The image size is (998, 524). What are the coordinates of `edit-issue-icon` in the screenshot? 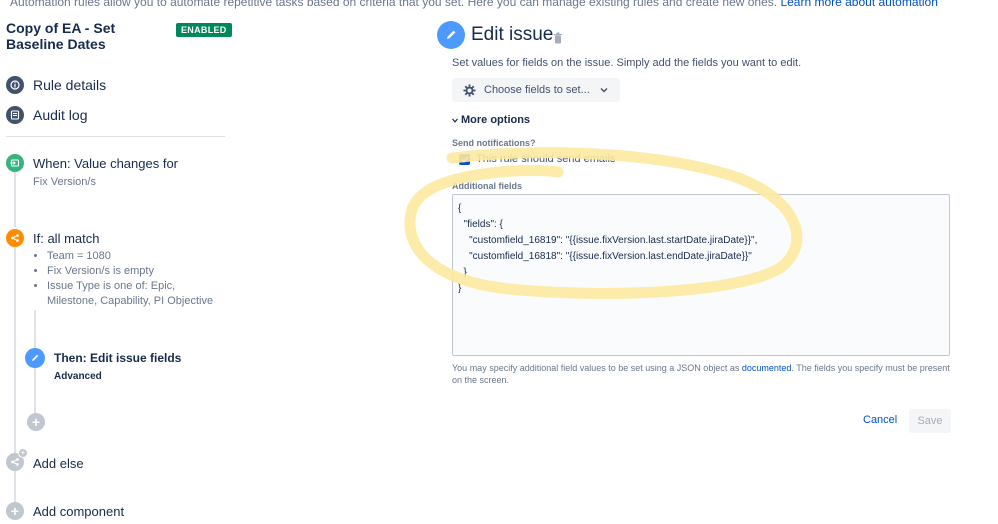 It's located at (451, 35).